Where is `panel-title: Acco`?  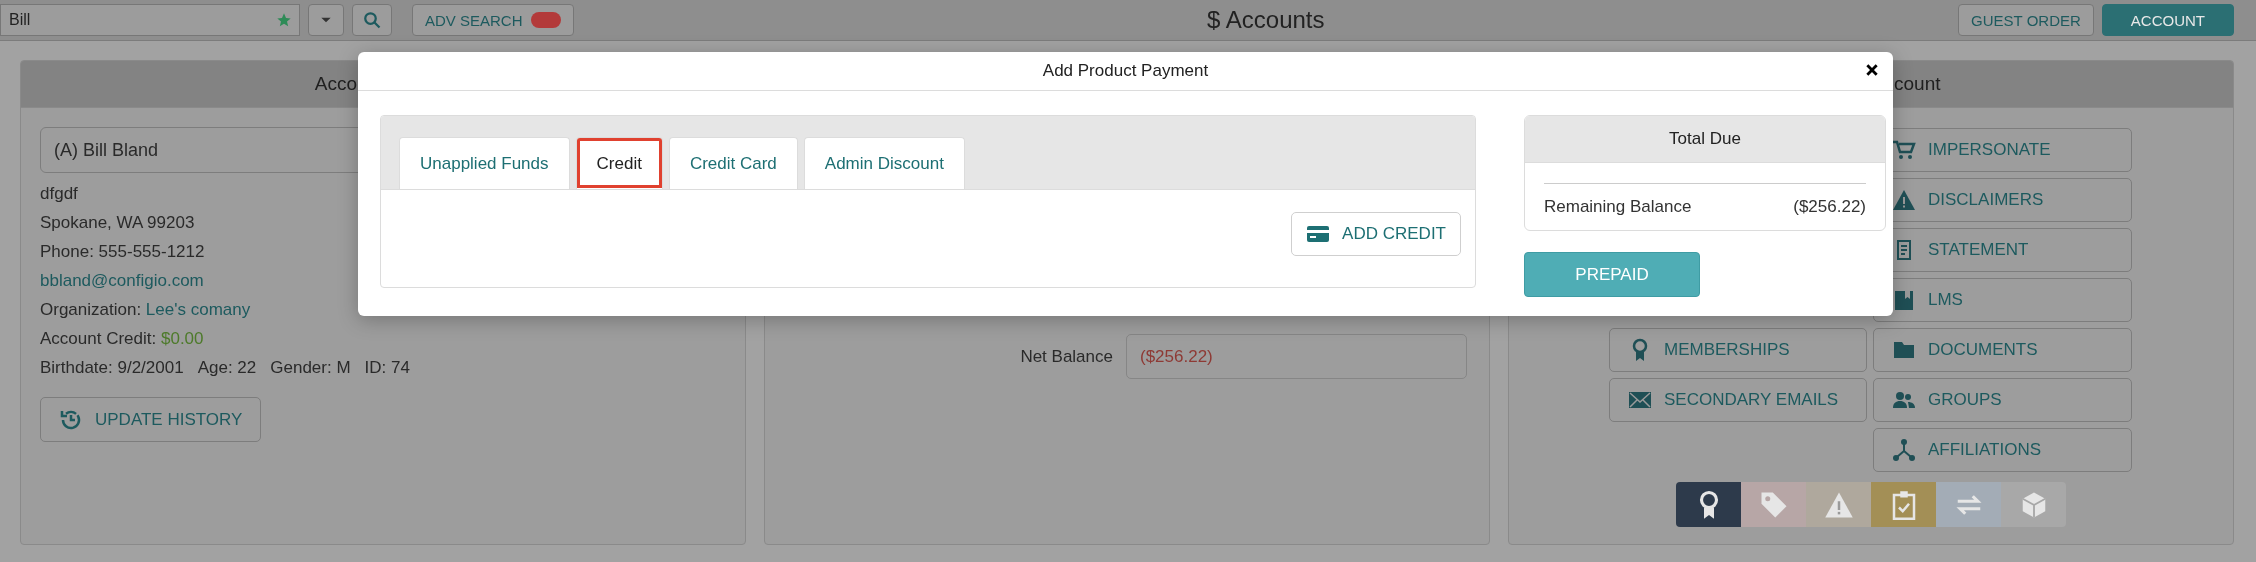 panel-title: Acco is located at coordinates (335, 84).